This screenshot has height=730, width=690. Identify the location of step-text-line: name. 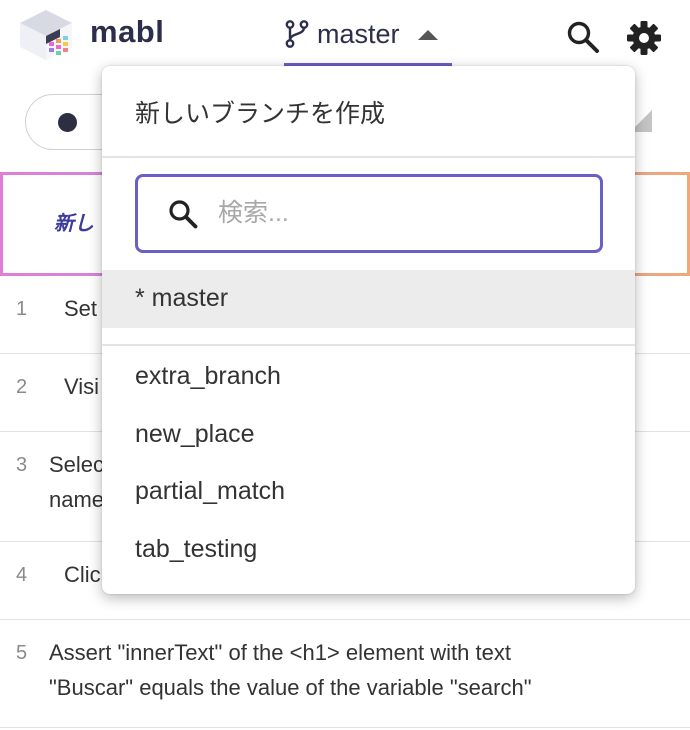
(77, 499).